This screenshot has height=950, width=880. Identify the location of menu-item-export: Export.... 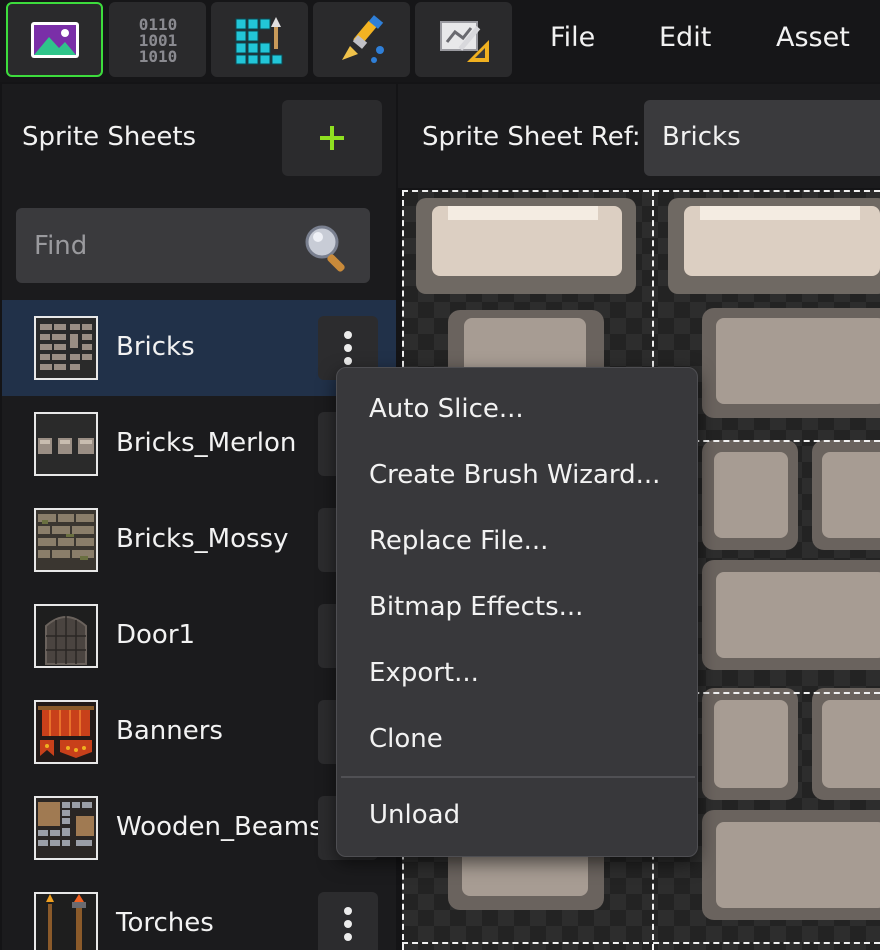
(424, 673).